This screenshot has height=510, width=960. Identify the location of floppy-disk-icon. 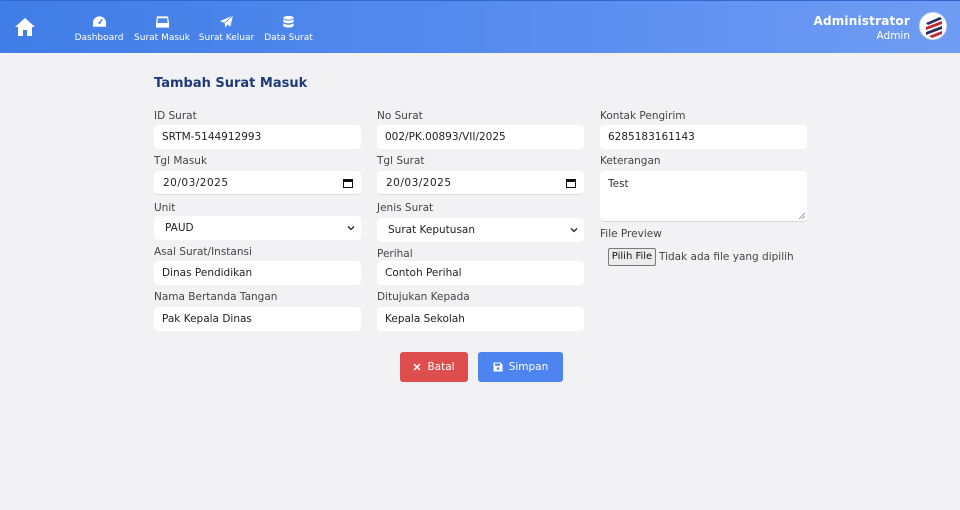
(498, 367).